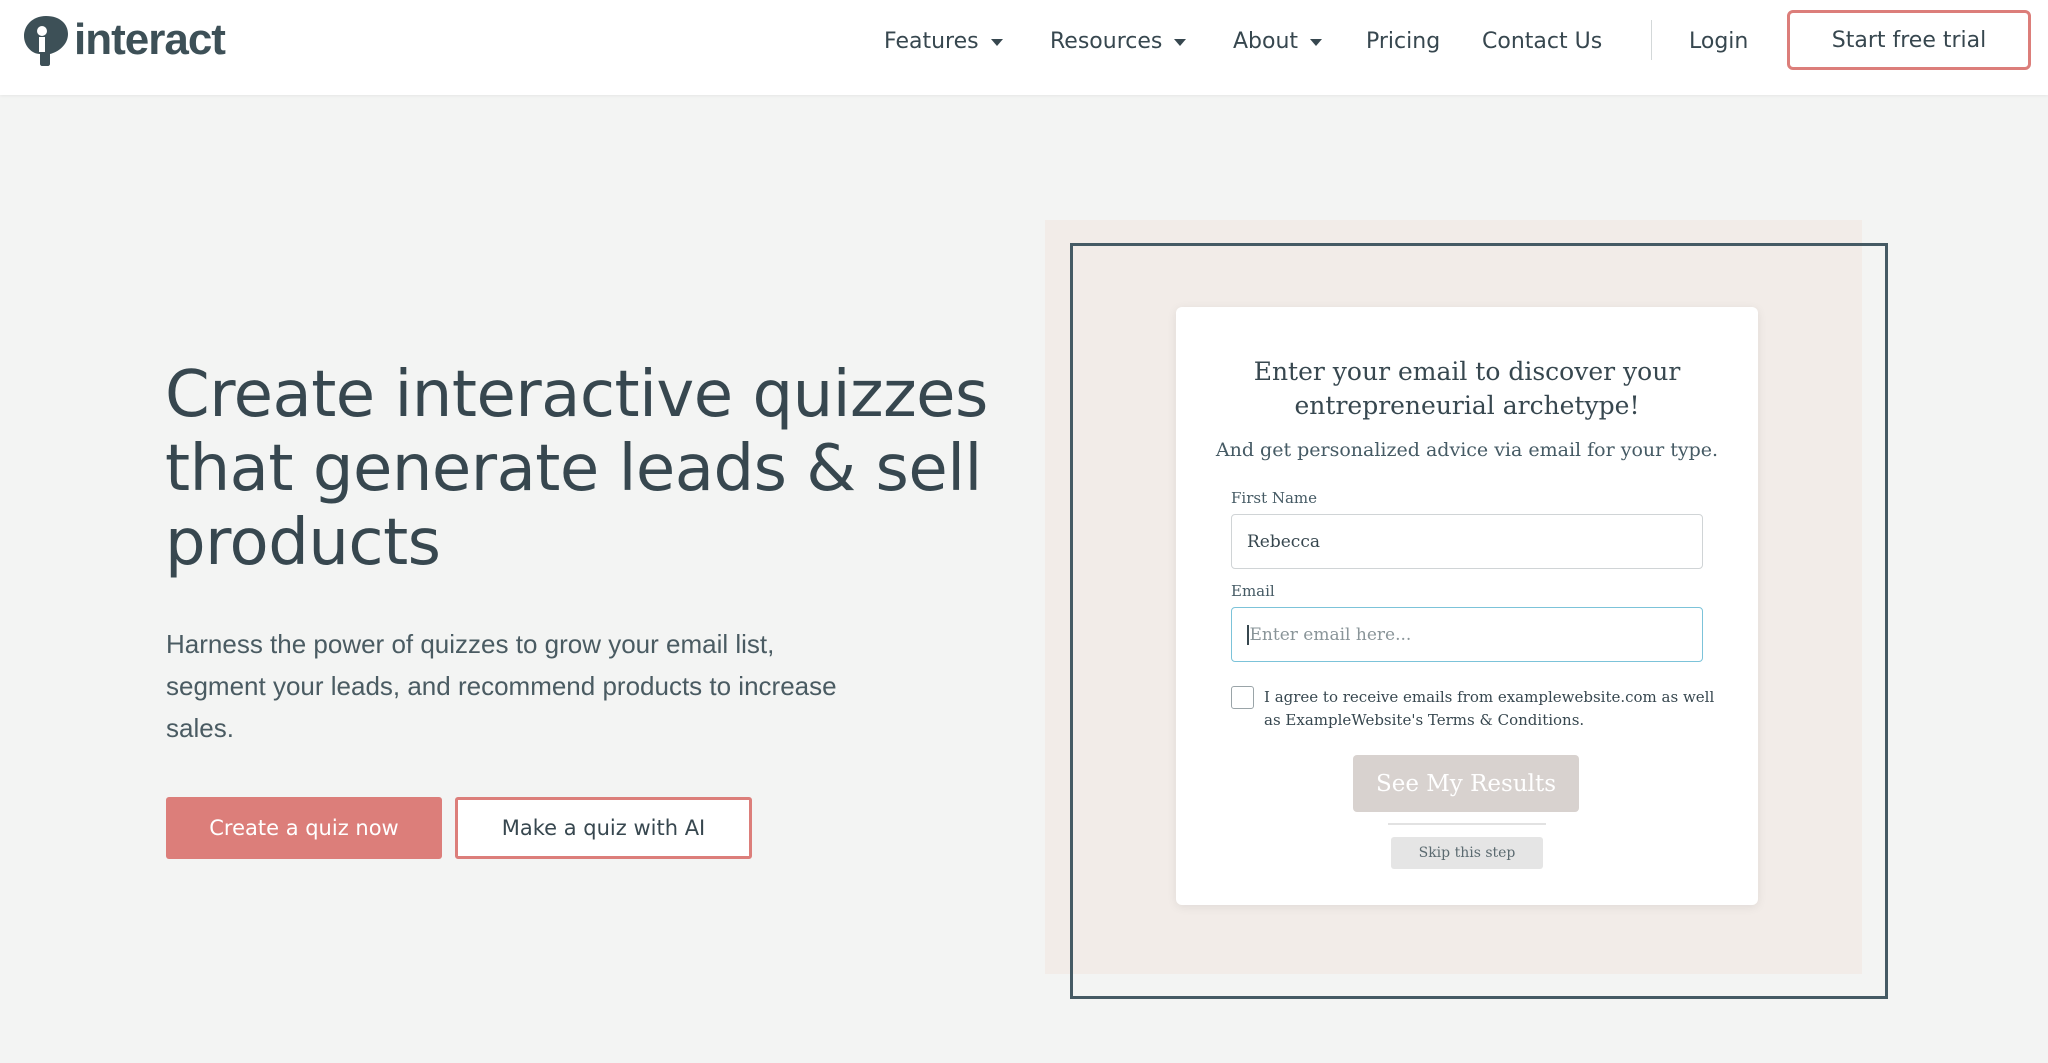 The height and width of the screenshot is (1063, 2048). What do you see at coordinates (1467, 853) in the screenshot?
I see `skip-step-button: Skip this step` at bounding box center [1467, 853].